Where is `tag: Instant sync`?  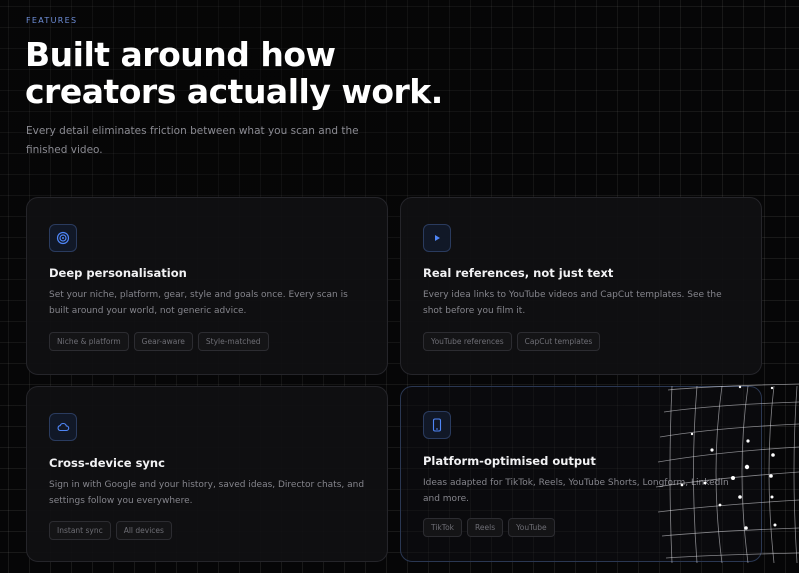
tag: Instant sync is located at coordinates (80, 530).